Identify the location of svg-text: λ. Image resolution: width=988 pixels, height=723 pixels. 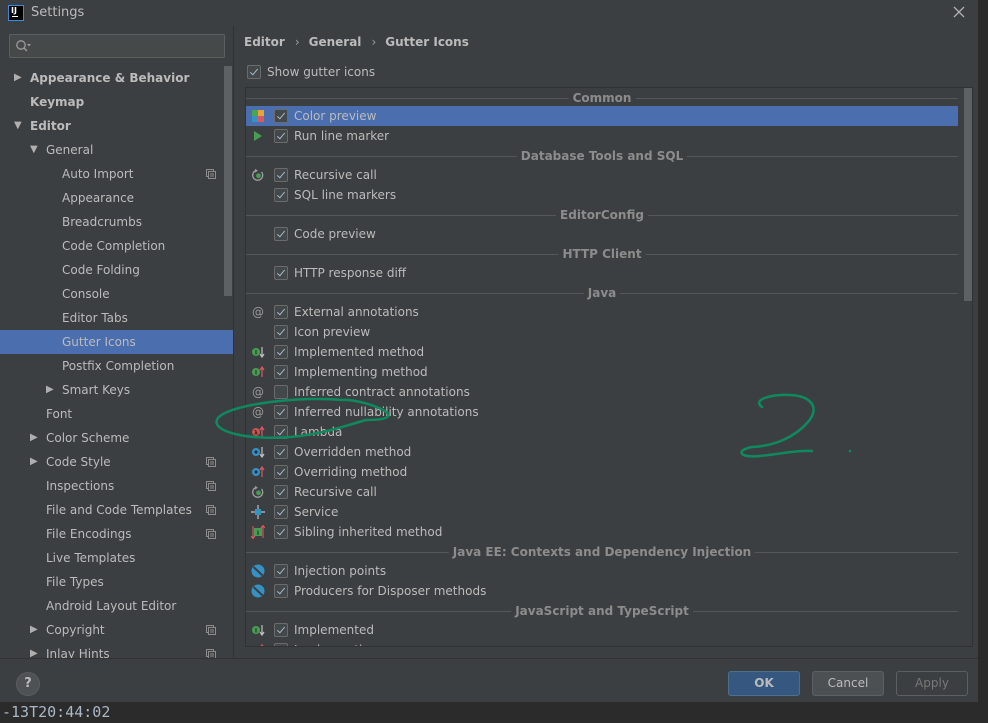
(256, 433).